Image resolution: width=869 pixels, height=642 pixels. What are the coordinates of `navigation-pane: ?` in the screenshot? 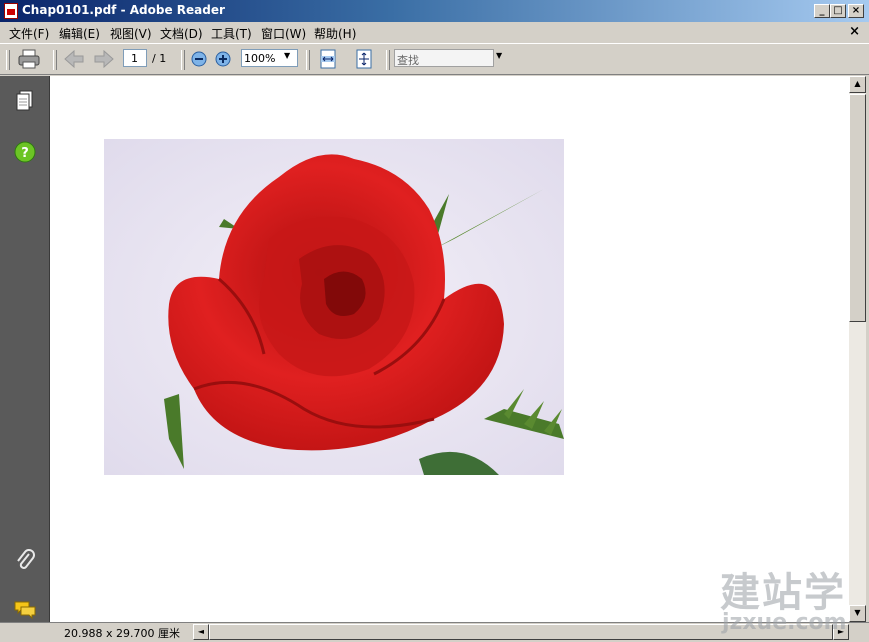 It's located at (25, 349).